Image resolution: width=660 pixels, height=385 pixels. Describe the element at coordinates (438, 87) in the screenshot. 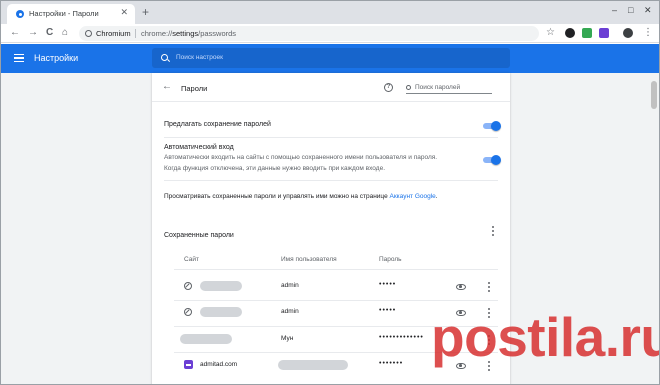

I see `password-search-placeholder: Поиск паролей` at that location.